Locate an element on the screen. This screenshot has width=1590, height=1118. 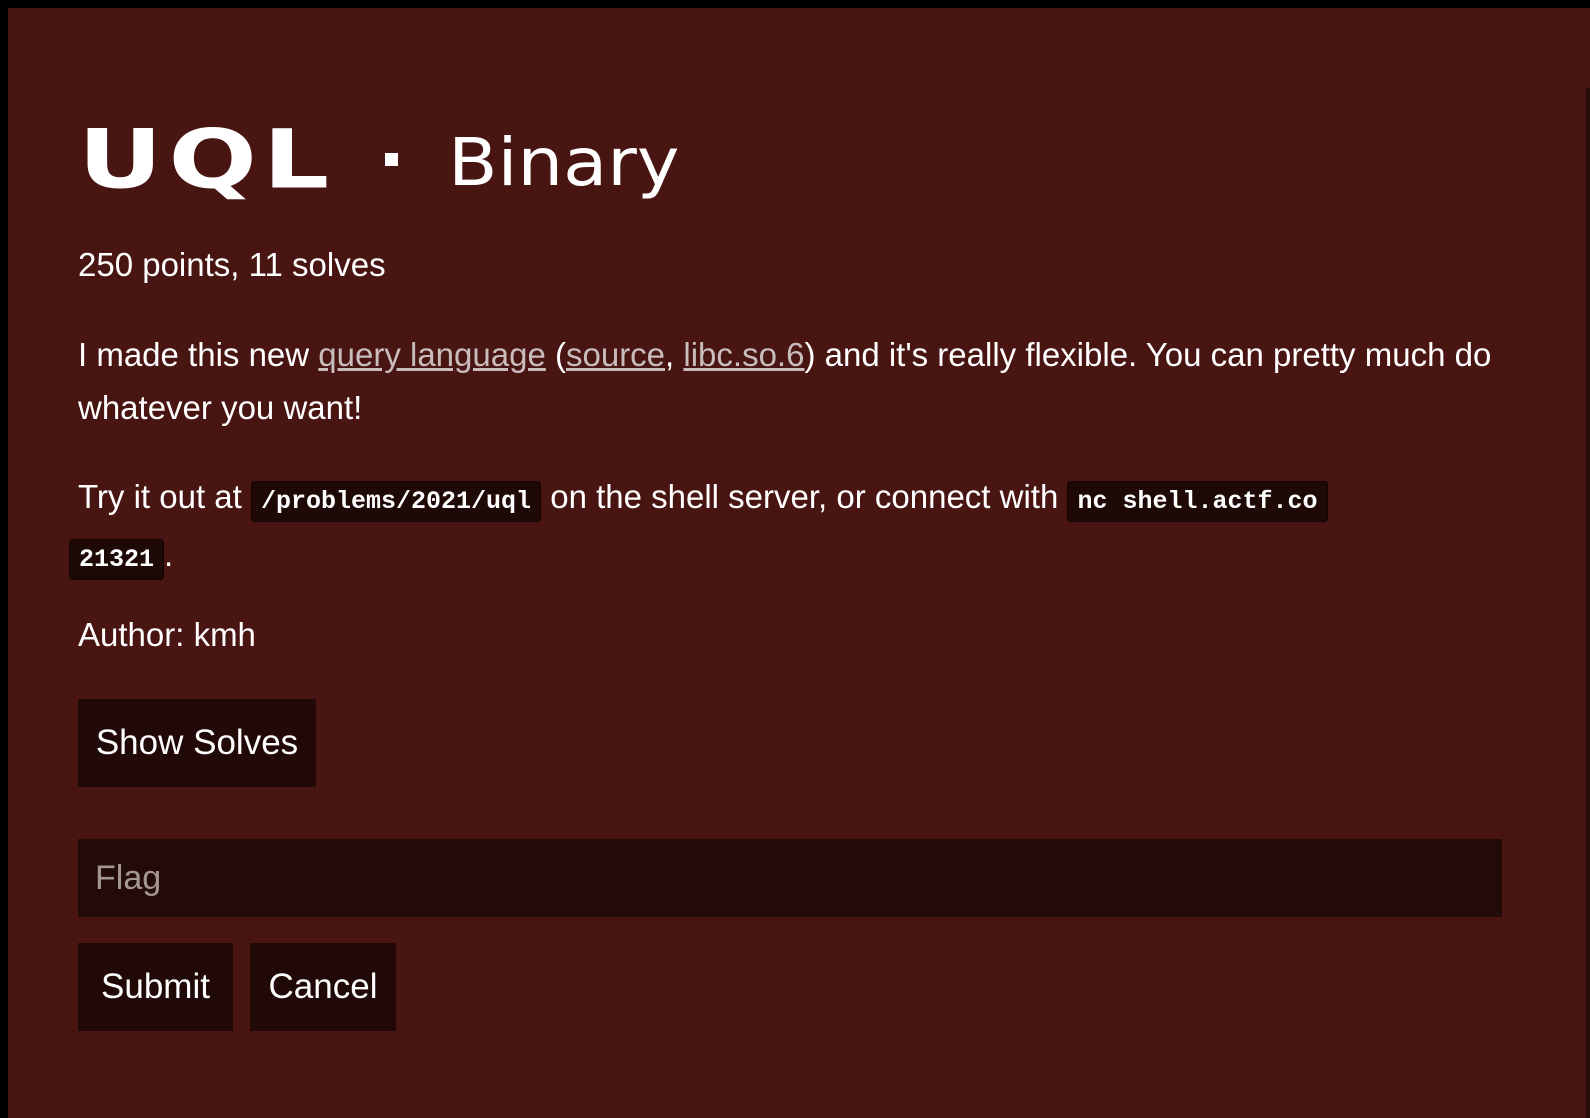
query-language-link: query language is located at coordinates (432, 354).